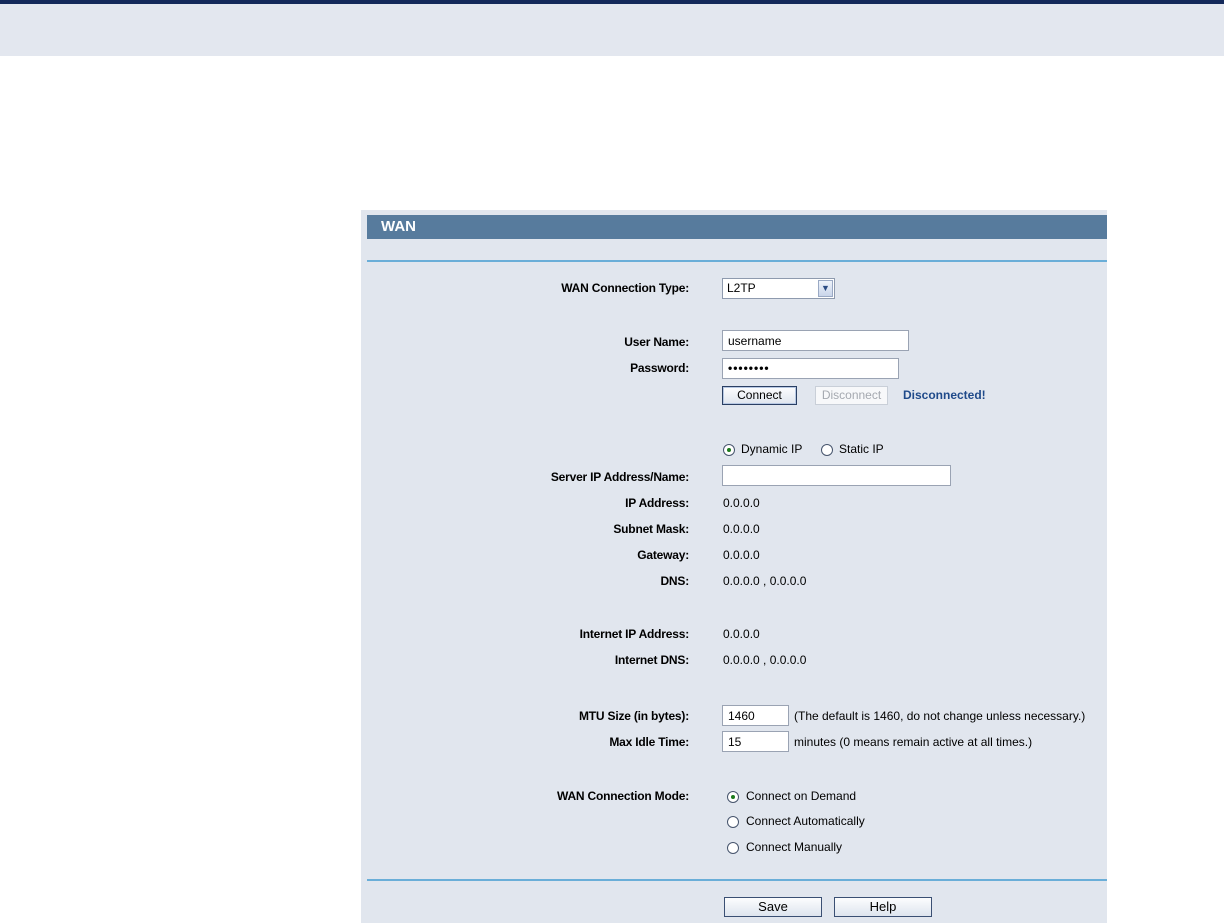 This screenshot has height=923, width=1224. What do you see at coordinates (674, 581) in the screenshot?
I see `dns-label: DNS:` at bounding box center [674, 581].